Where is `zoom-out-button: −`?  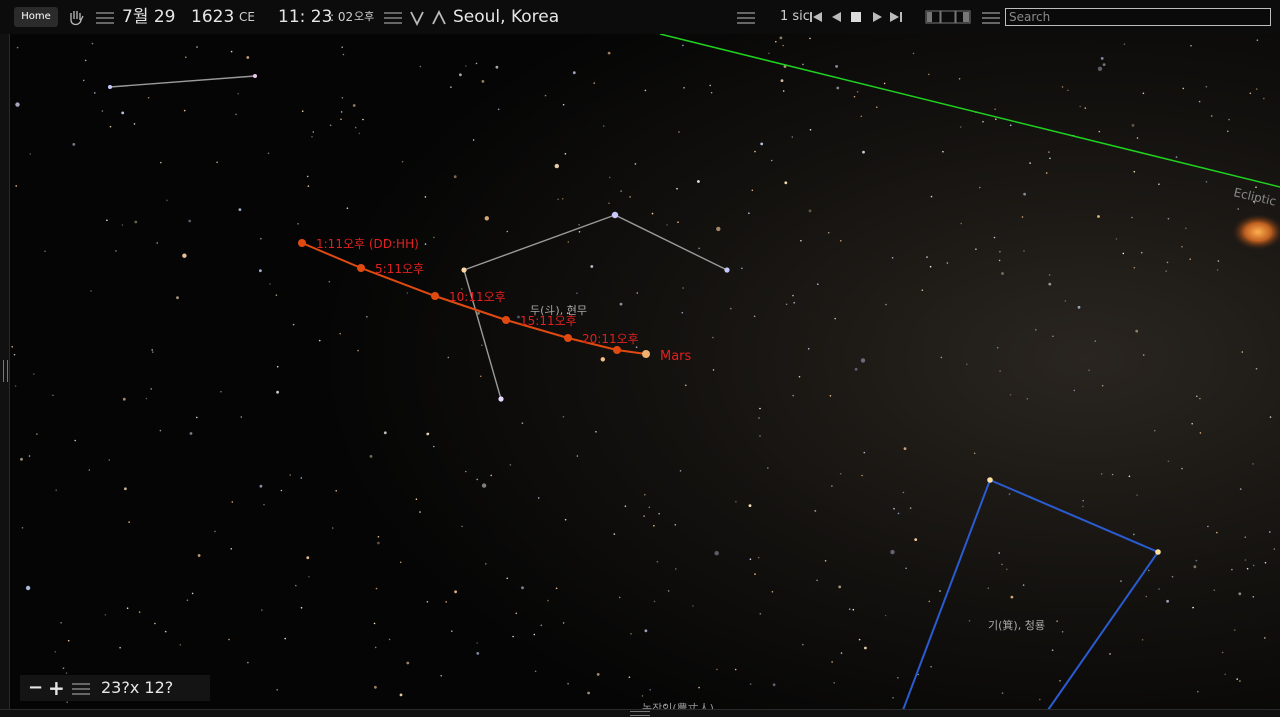 zoom-out-button: − is located at coordinates (35, 688).